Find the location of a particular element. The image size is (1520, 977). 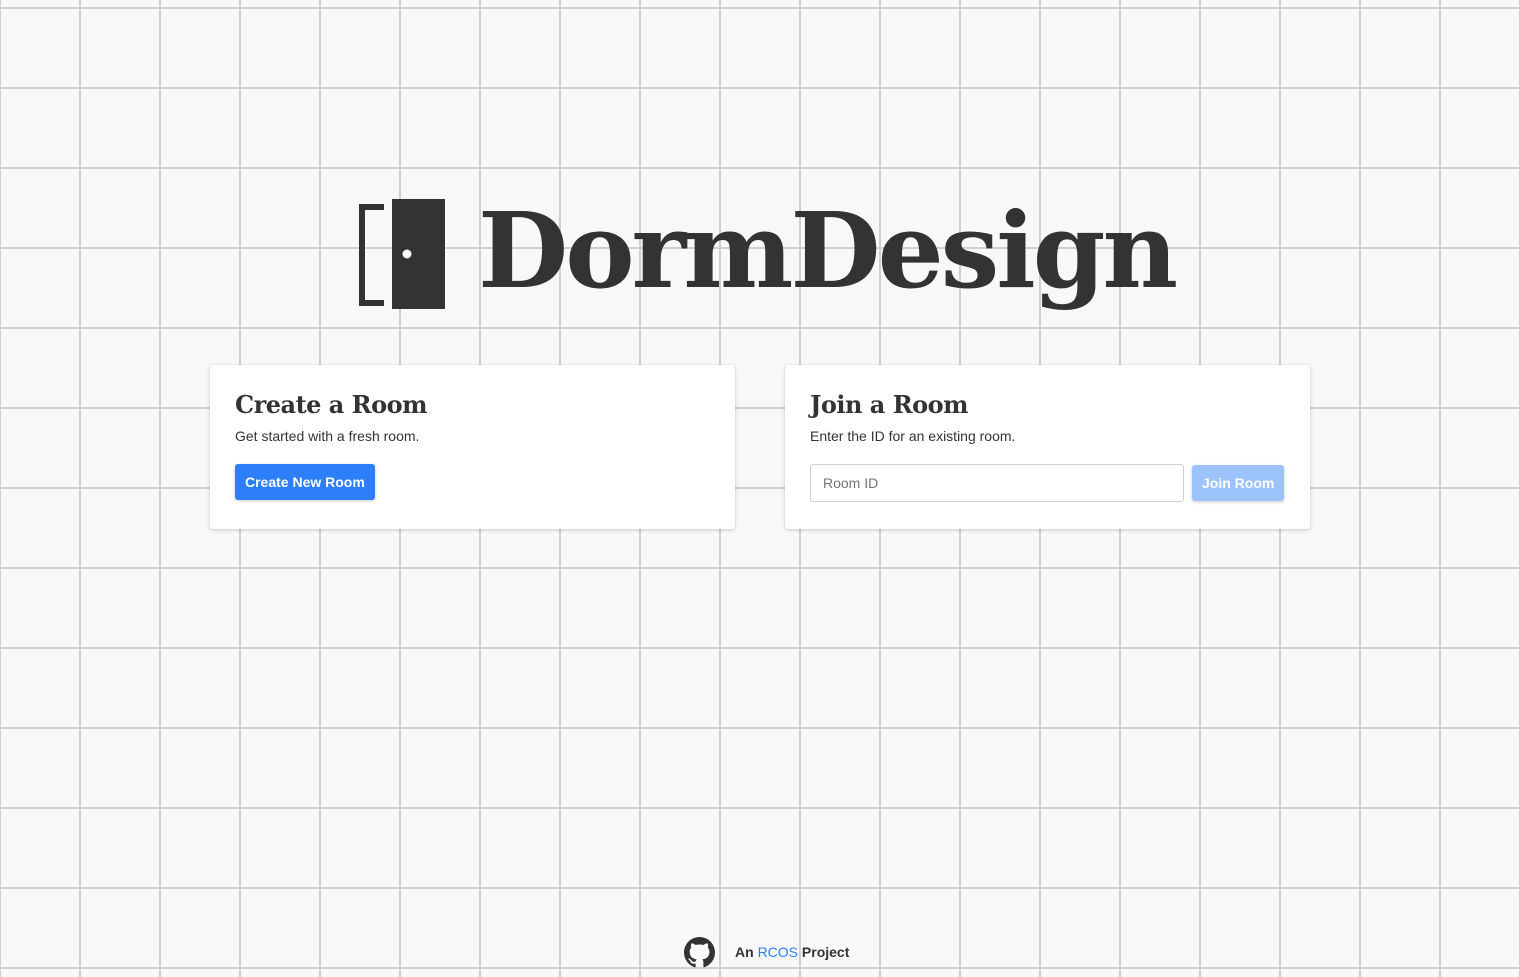

footer-credit: An RCOS Project is located at coordinates (792, 952).